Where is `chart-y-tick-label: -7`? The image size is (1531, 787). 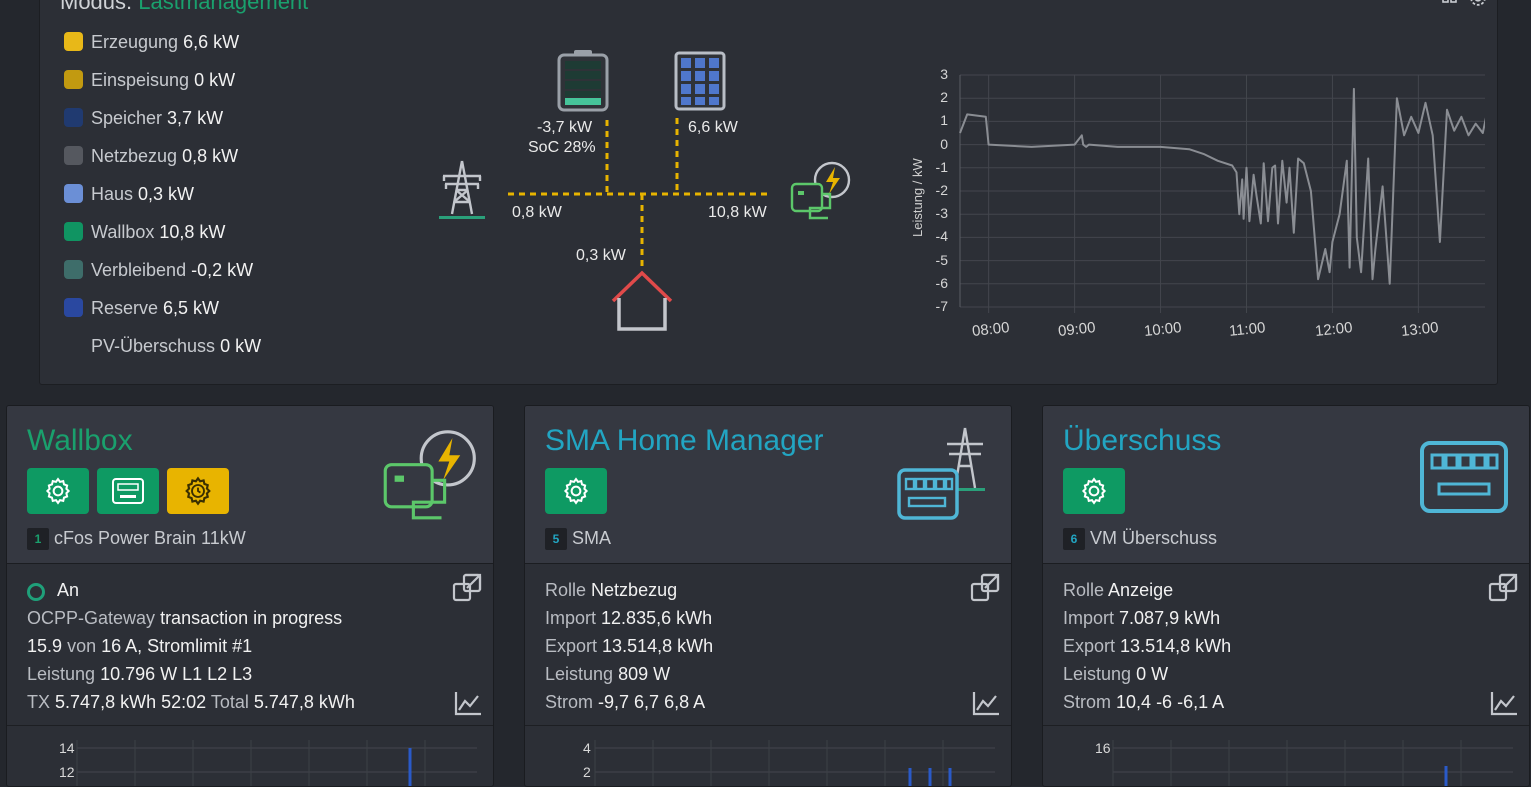 chart-y-tick-label: -7 is located at coordinates (941, 306).